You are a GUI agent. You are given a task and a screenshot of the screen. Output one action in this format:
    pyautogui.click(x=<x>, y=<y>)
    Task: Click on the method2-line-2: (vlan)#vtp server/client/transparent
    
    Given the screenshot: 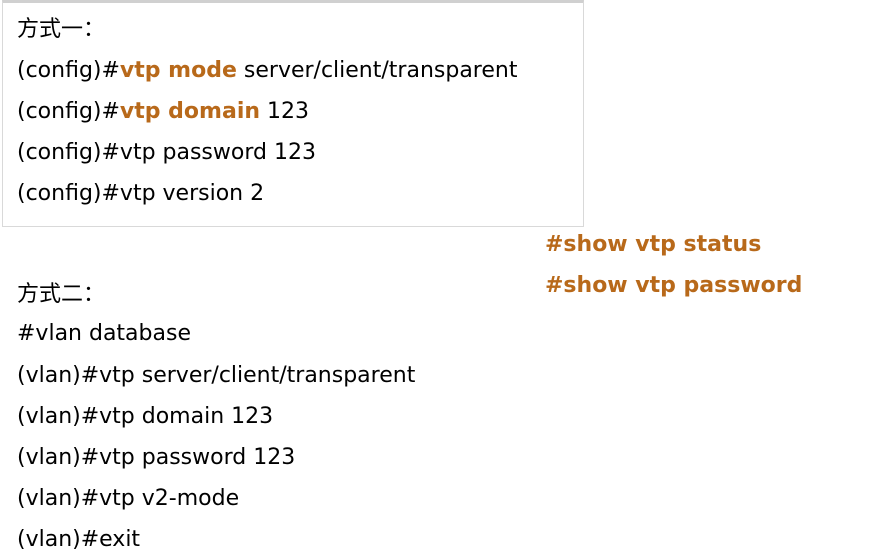 What is the action you would take?
    pyautogui.click(x=216, y=375)
    